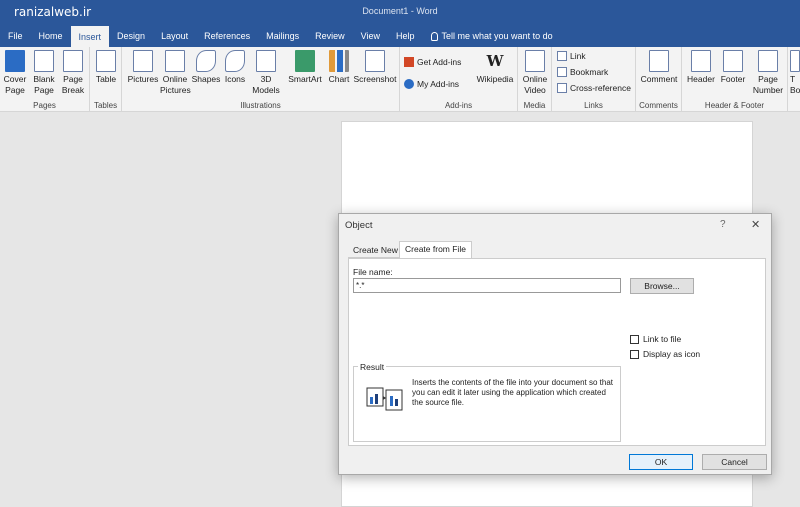 Image resolution: width=800 pixels, height=507 pixels. I want to click on table-icon, so click(106, 61).